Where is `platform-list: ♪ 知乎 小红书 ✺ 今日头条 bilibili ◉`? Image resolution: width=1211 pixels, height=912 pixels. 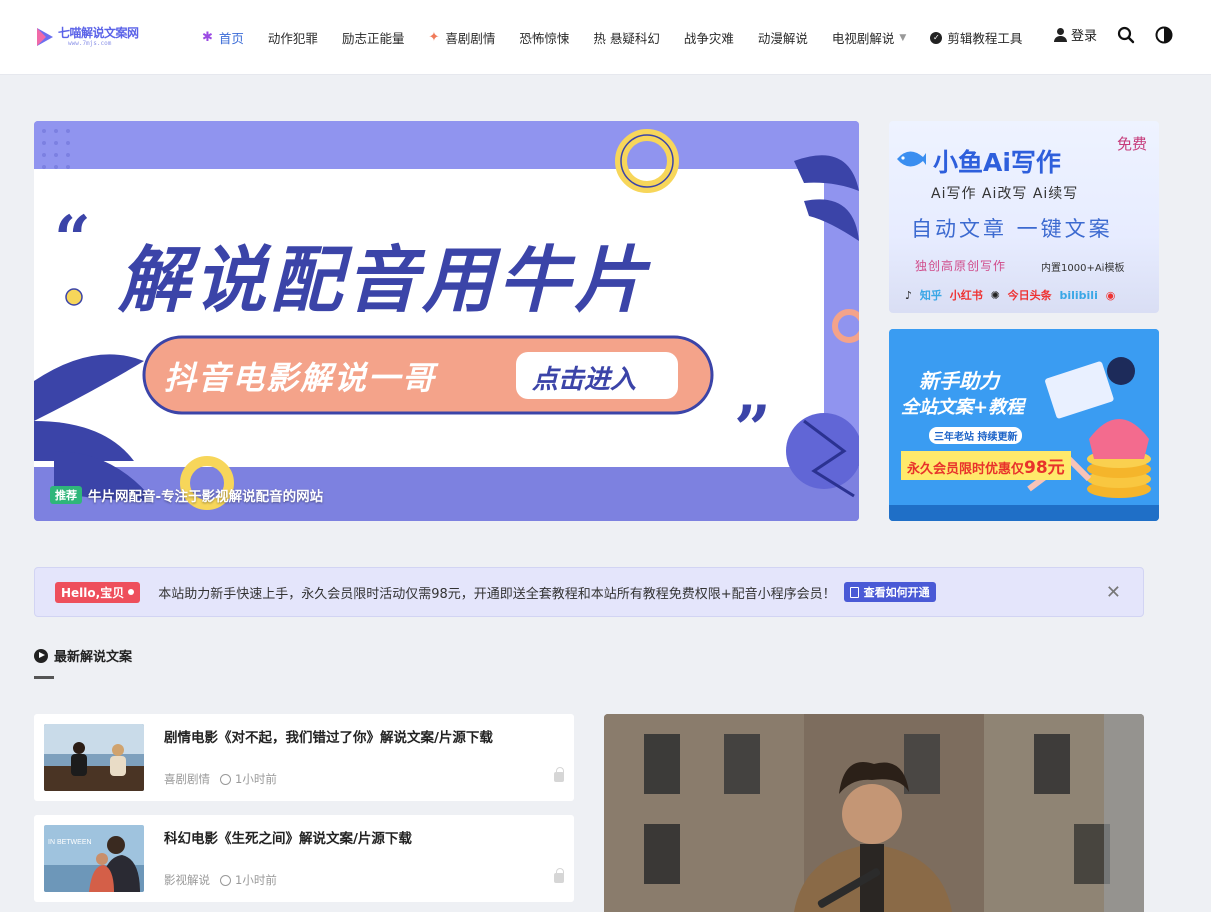 platform-list: ♪ 知乎 小红书 ✺ 今日头条 bilibili ◉ is located at coordinates (1012, 295).